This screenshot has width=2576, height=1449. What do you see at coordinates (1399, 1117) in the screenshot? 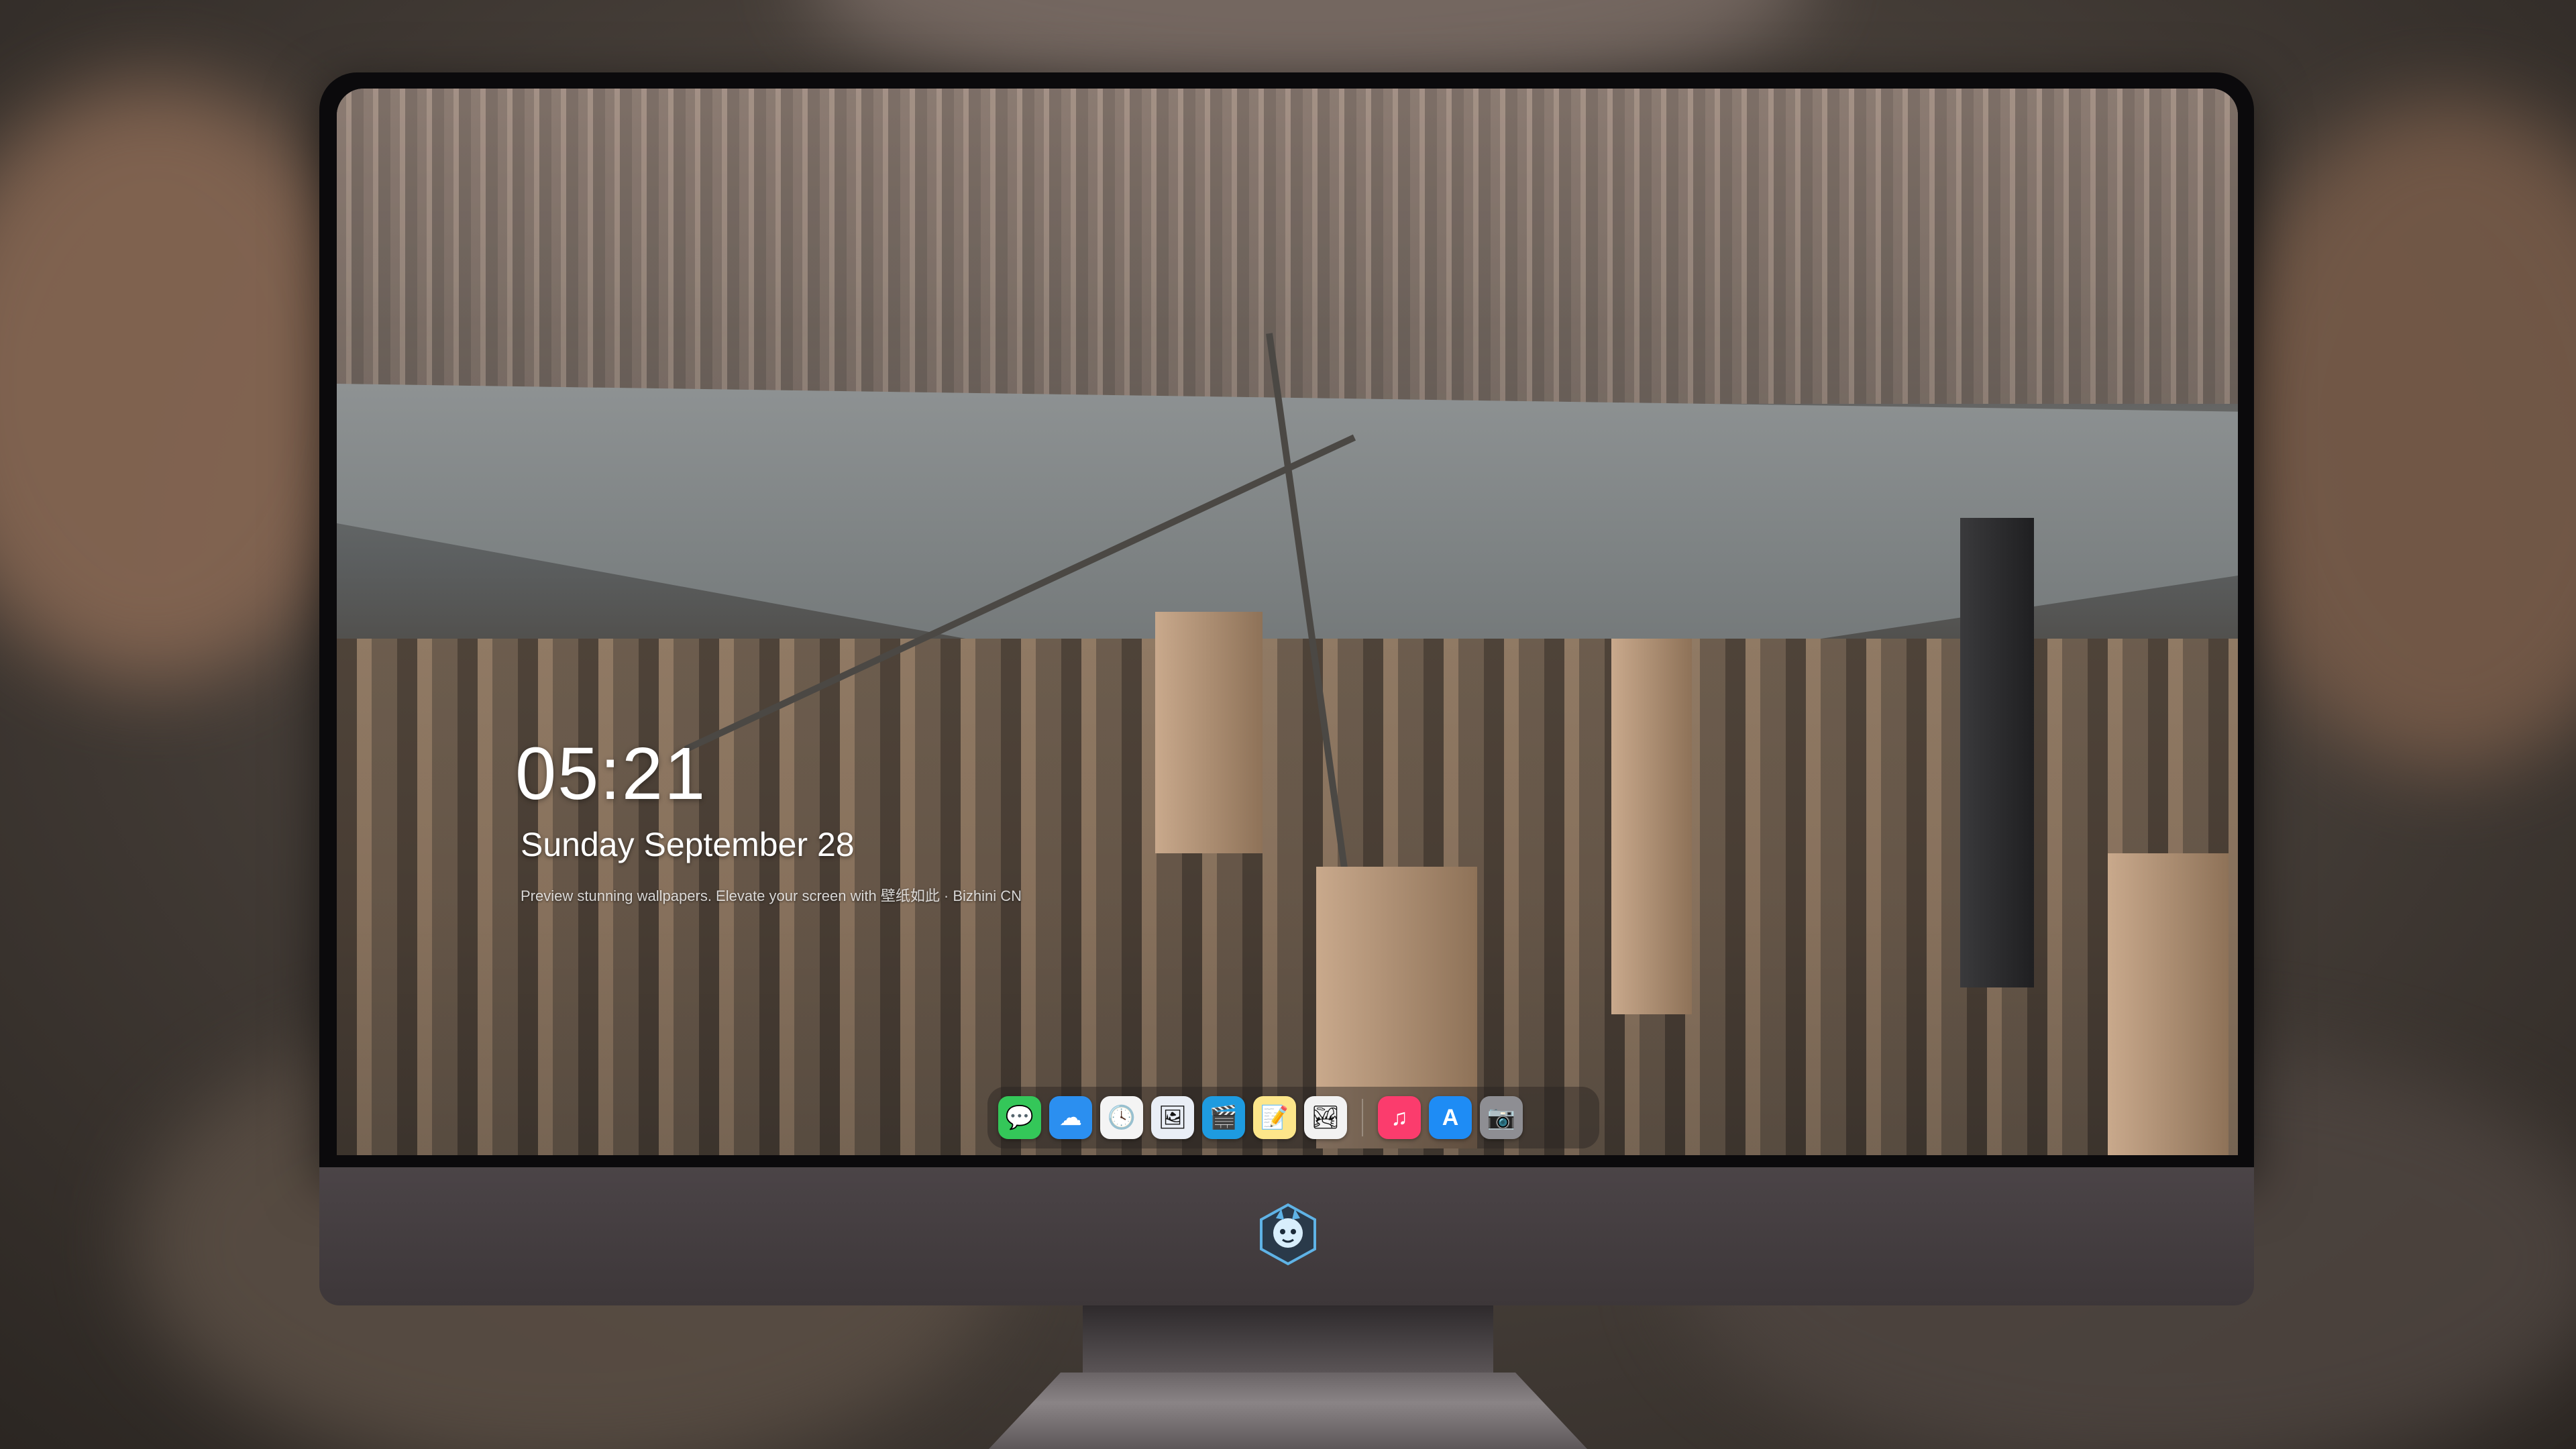
I see `music-icon: ♫` at bounding box center [1399, 1117].